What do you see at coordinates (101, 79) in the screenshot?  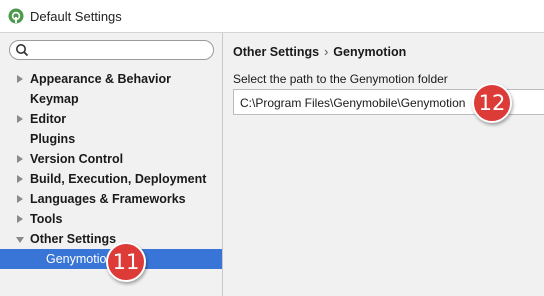 I see `tree-item-label: Appearance & Behavior` at bounding box center [101, 79].